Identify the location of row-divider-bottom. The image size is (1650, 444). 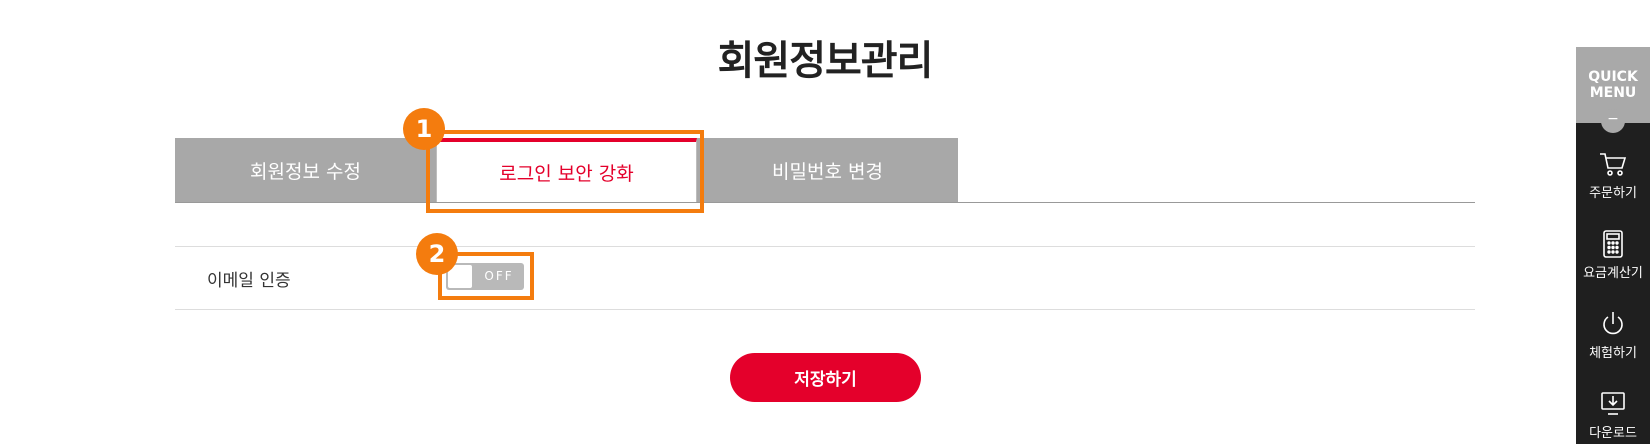
(825, 309).